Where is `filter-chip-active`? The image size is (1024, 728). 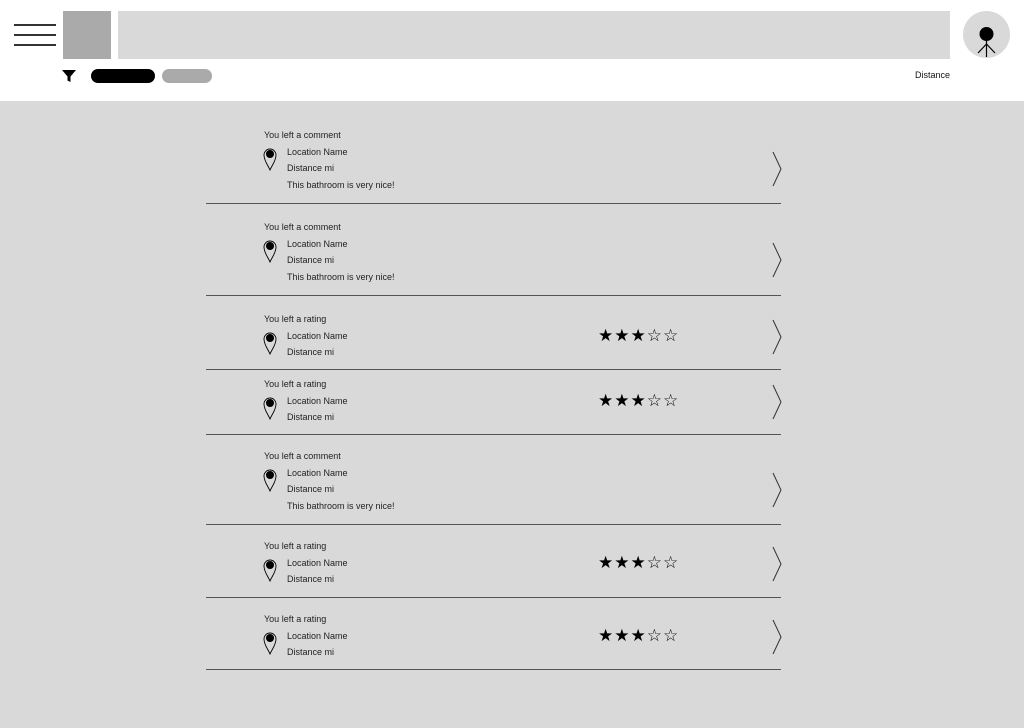
filter-chip-active is located at coordinates (123, 76).